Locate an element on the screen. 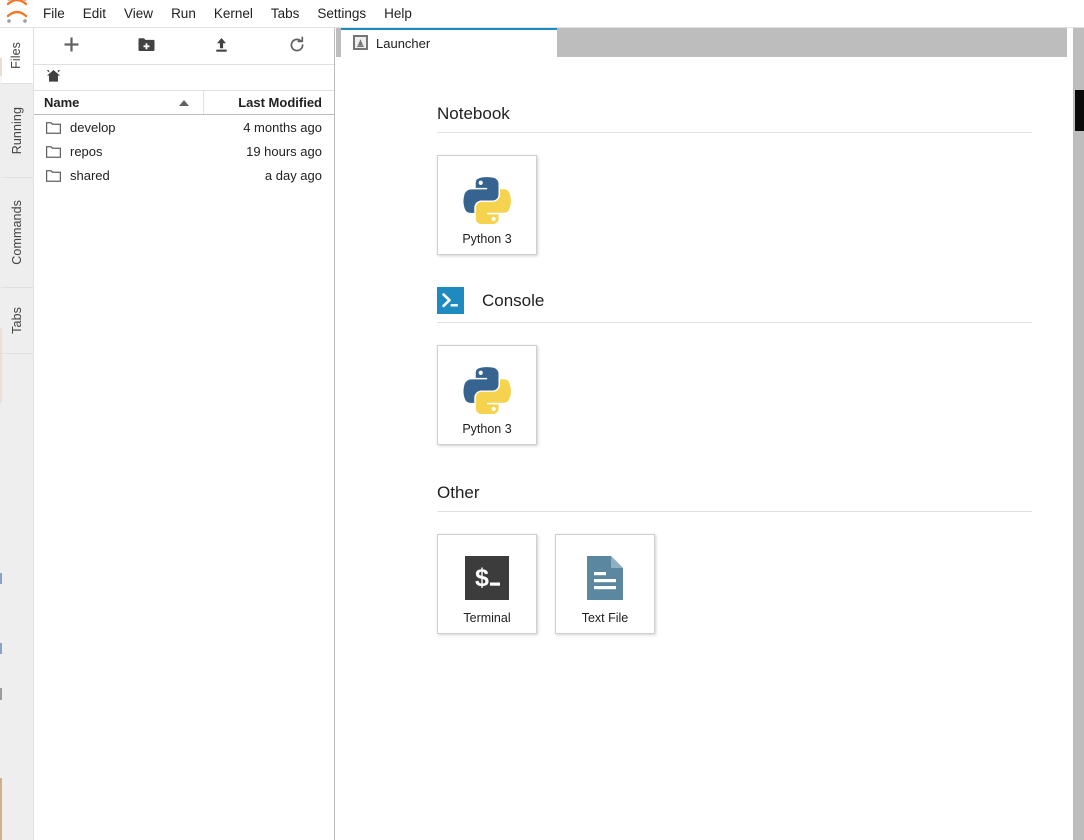 This screenshot has height=840, width=1084. launcher-icon is located at coordinates (360, 43).